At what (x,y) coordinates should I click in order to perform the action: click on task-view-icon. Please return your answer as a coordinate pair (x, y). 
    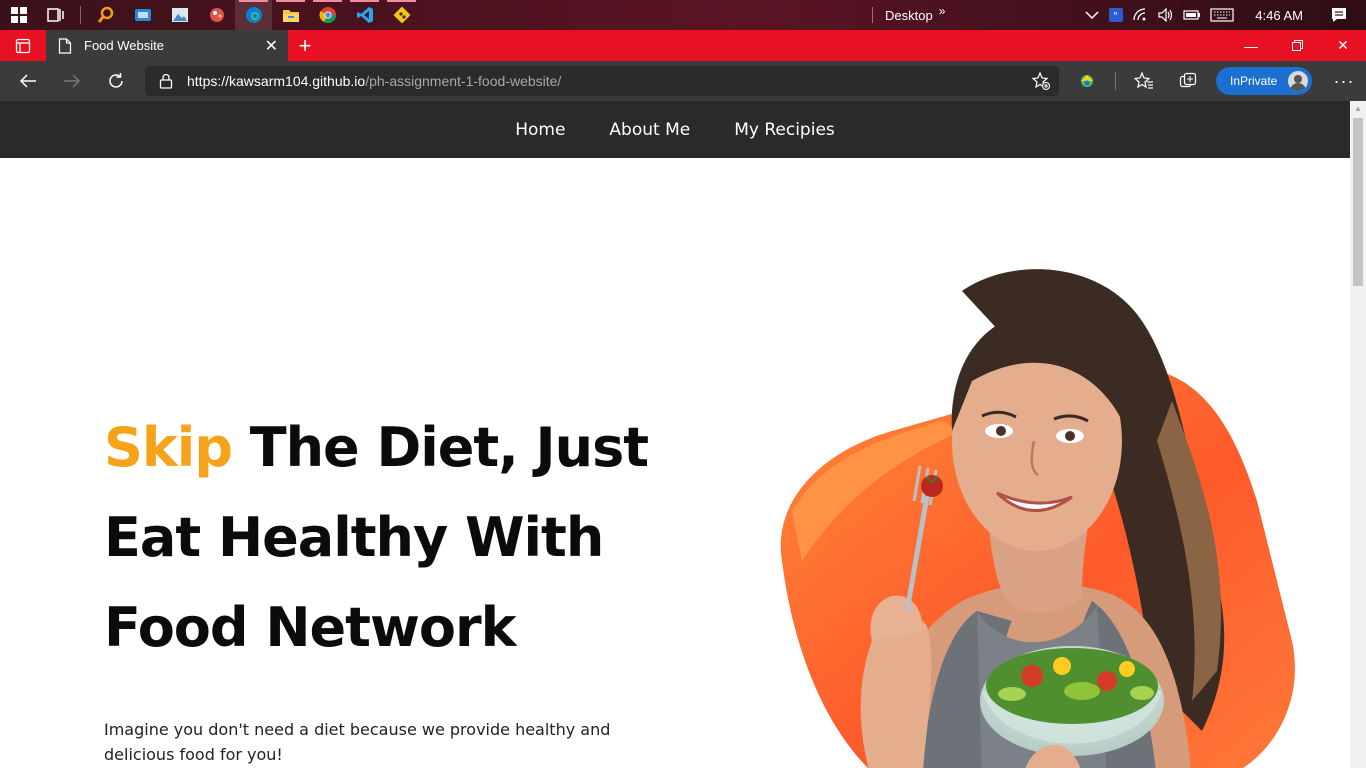
    Looking at the image, I should click on (55, 15).